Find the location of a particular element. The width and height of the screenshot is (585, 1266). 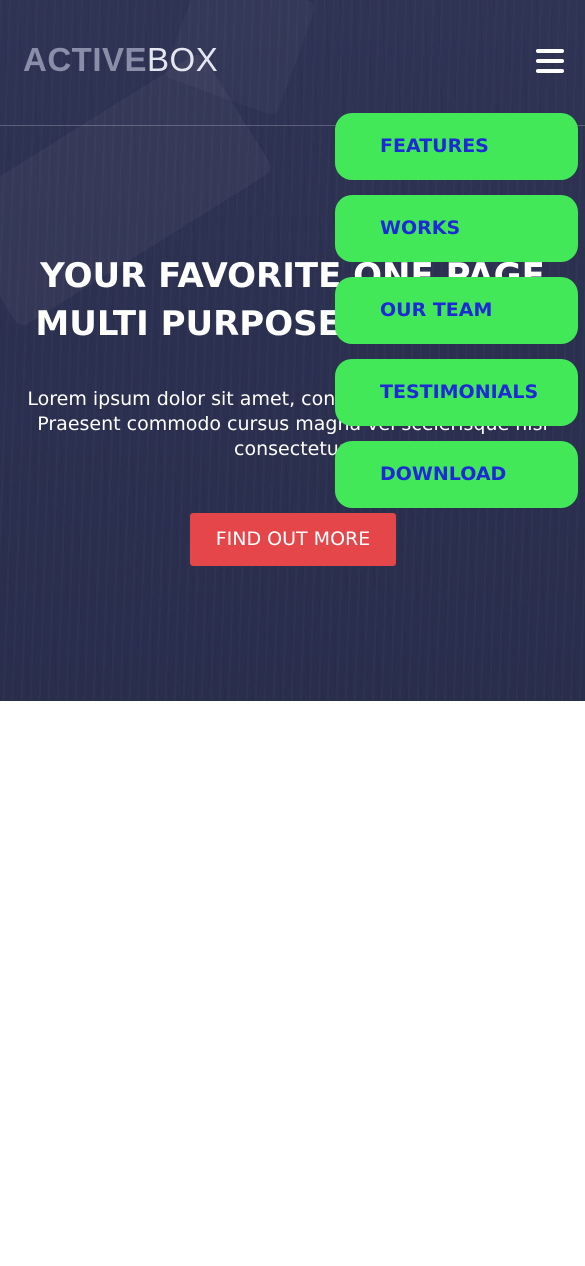

hamburger-menu-icon is located at coordinates (550, 61).